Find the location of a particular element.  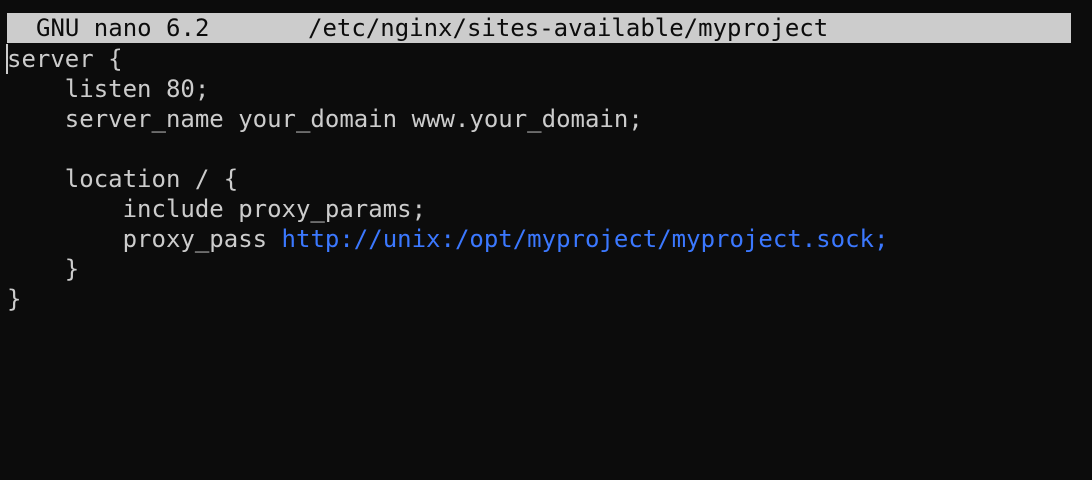

code-line-text: proxy_pass is located at coordinates (195, 239).